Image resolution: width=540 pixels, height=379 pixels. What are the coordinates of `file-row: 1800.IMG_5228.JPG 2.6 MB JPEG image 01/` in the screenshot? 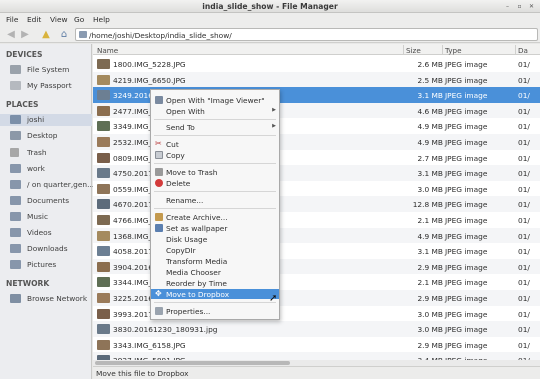 It's located at (316, 64).